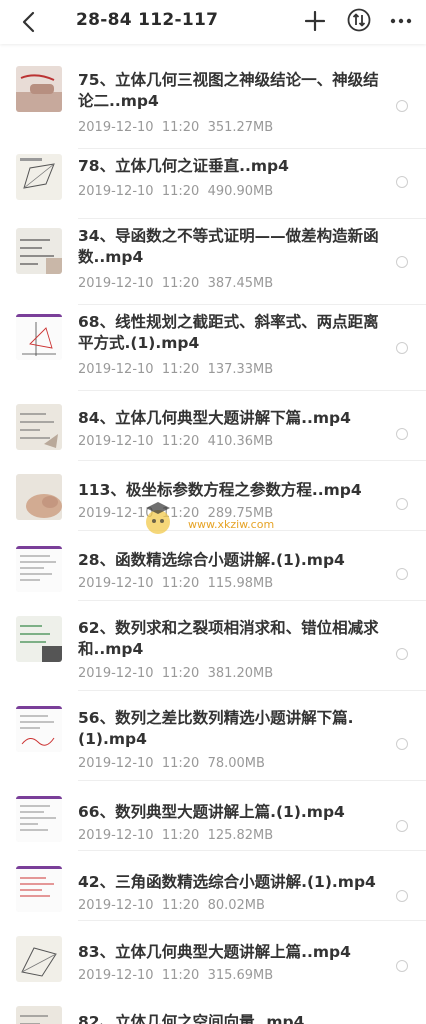 The image size is (426, 1024). I want to click on file-meta: 2019-12-10 11:20 289.75MB, so click(175, 513).